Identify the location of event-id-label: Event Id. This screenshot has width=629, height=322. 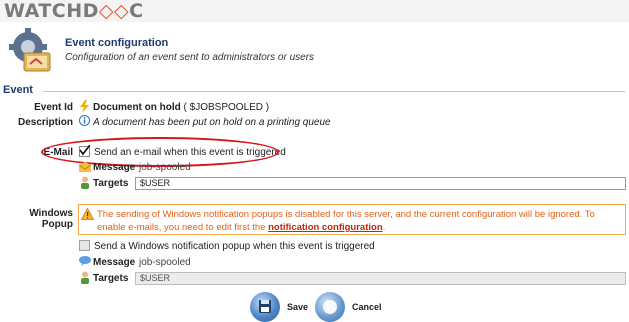
(53, 107).